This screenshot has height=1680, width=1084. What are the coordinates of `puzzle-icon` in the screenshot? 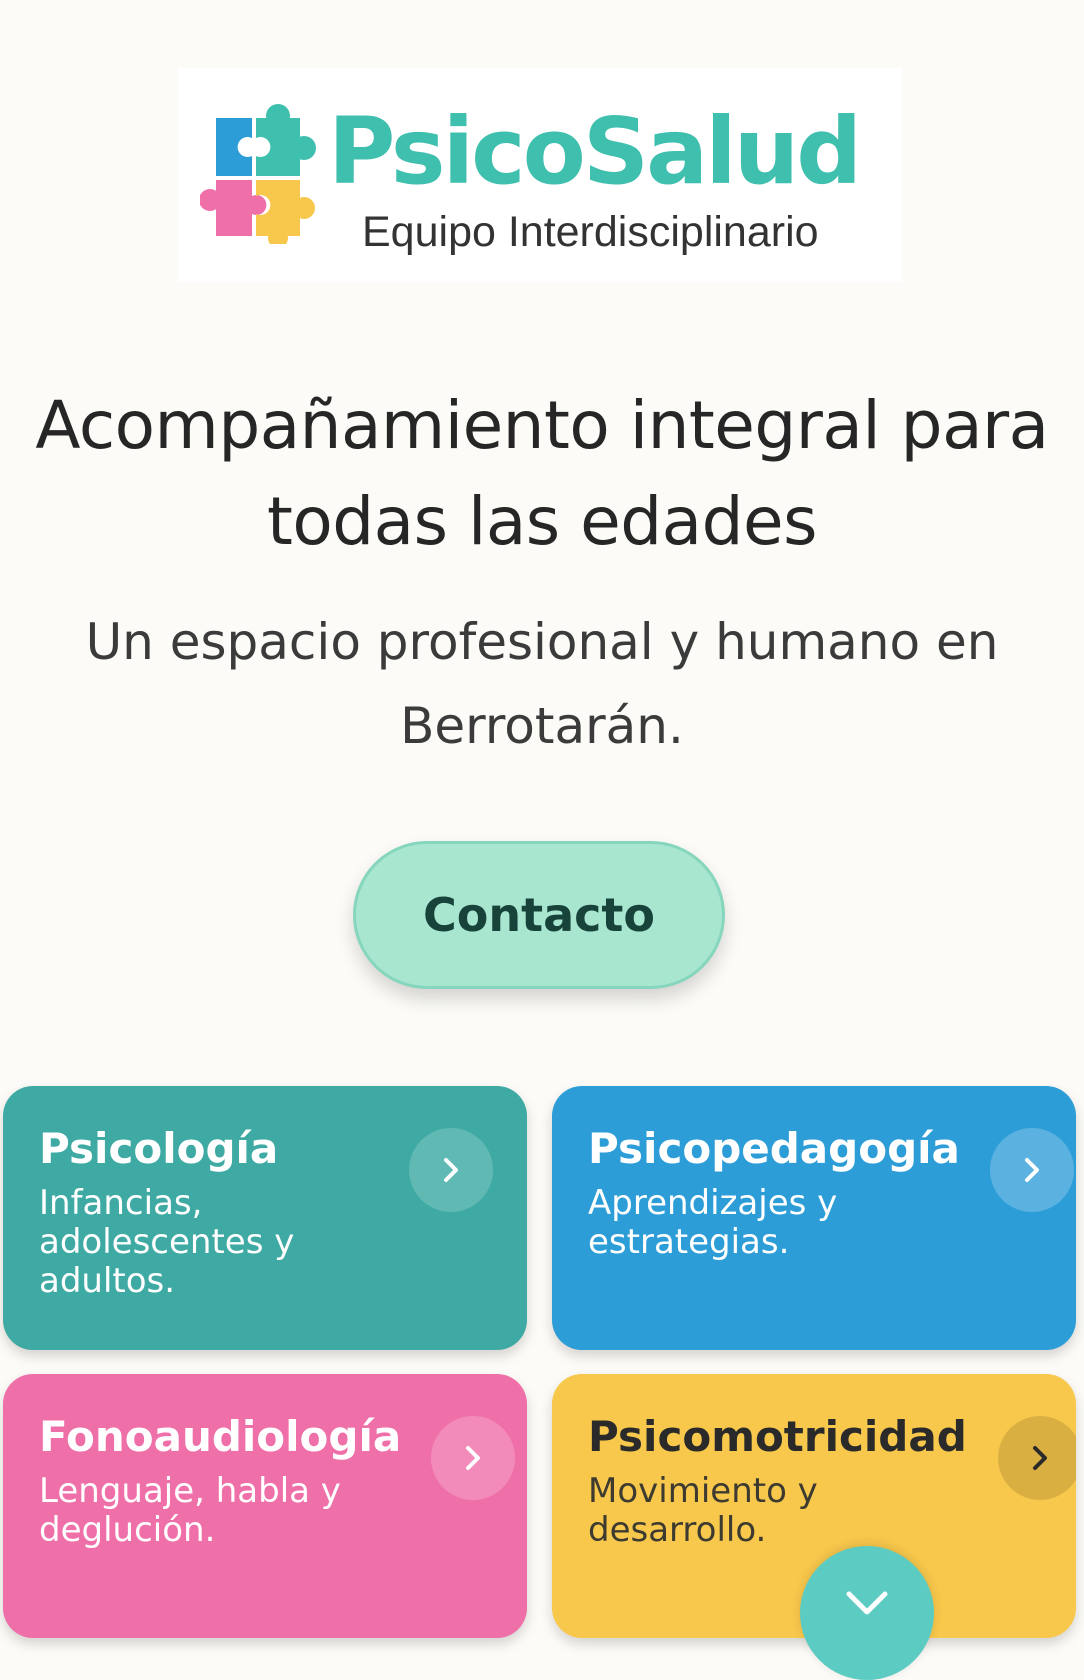 It's located at (258, 174).